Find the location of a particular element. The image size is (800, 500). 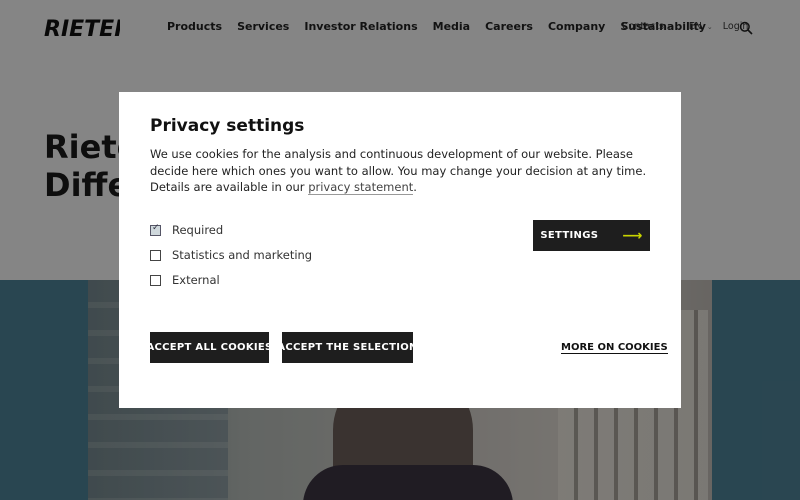

privacy-statement-link: privacy statement is located at coordinates (361, 187).